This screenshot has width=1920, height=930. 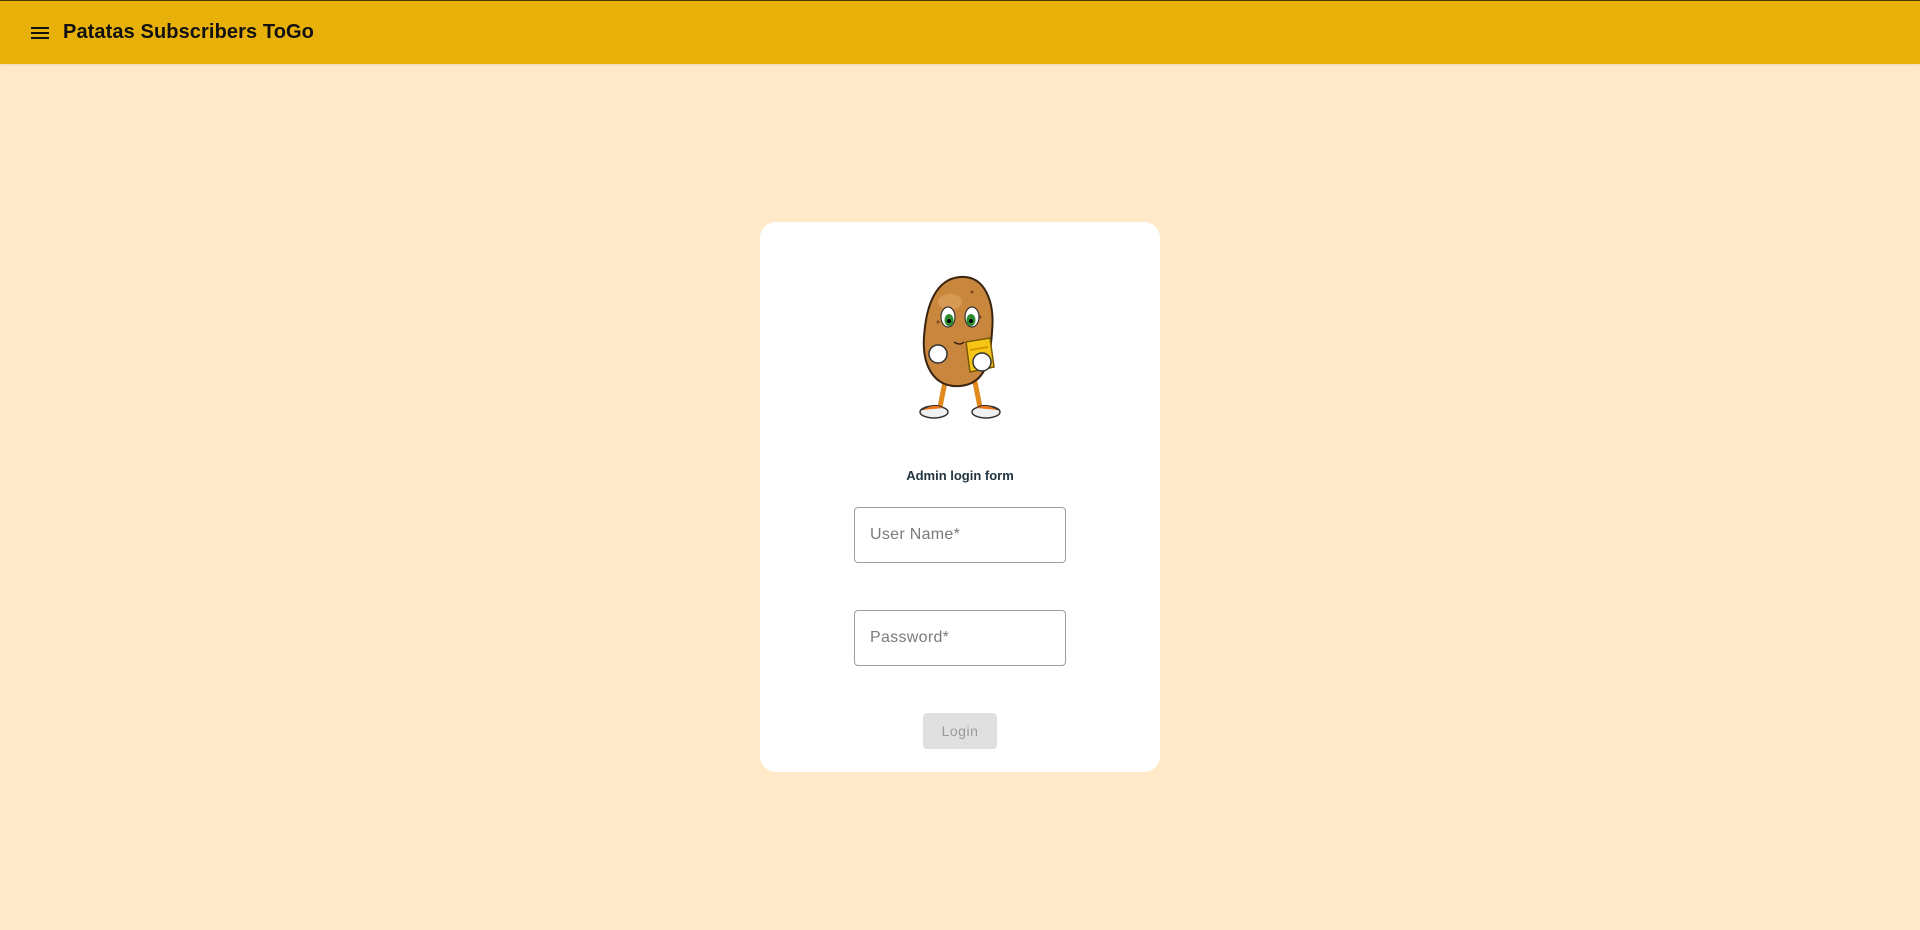 I want to click on login-button: Login, so click(x=960, y=731).